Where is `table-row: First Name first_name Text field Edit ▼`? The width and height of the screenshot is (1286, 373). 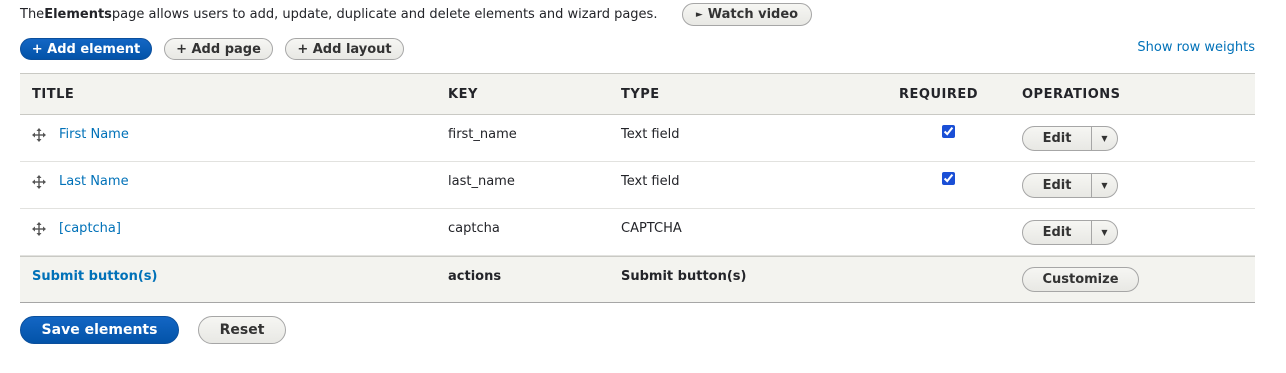 table-row: First Name first_name Text field Edit ▼ is located at coordinates (637, 138).